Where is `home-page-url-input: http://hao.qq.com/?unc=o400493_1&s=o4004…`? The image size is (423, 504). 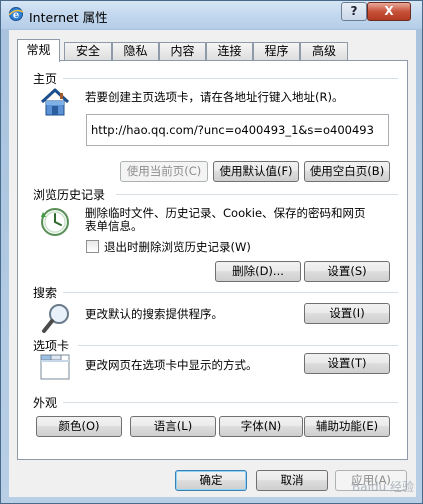
home-page-url-input: http://hao.qq.com/?unc=o400493_1&s=o4004… is located at coordinates (237, 130).